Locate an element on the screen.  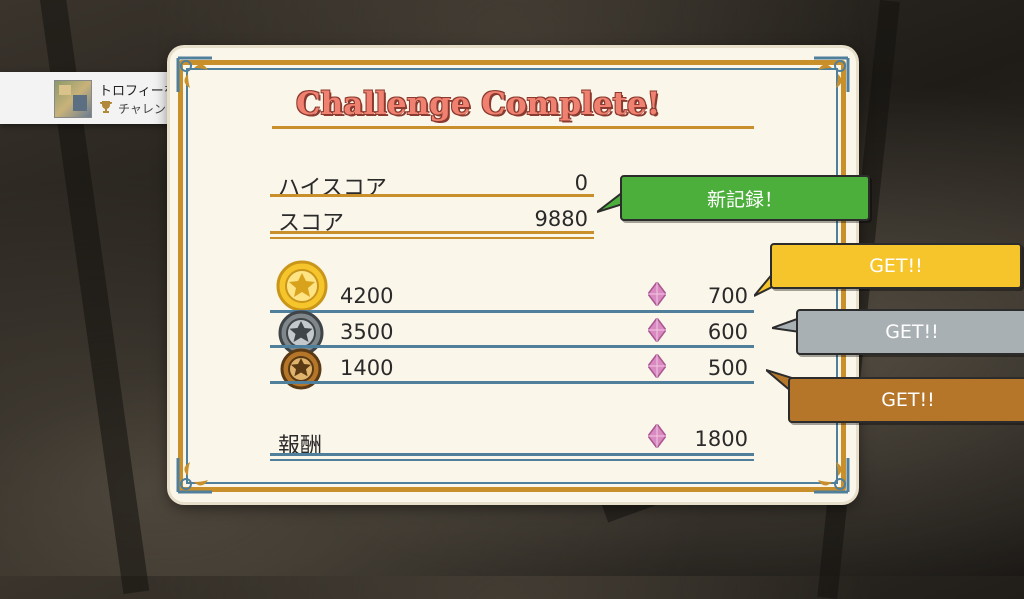
high-score-label: ハイスコア is located at coordinates (332, 188).